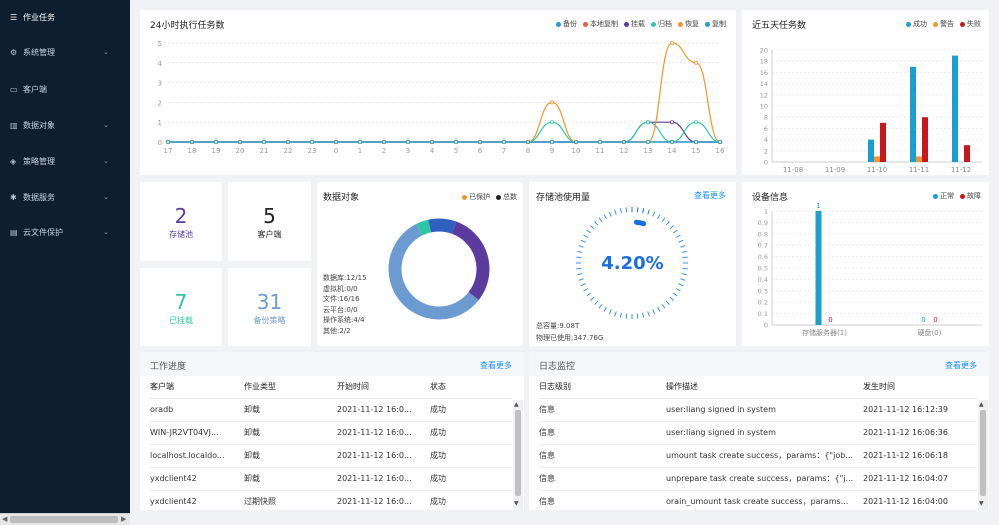 The image size is (999, 525). Describe the element at coordinates (766, 129) in the screenshot. I see `y-tick-label: 6` at that location.